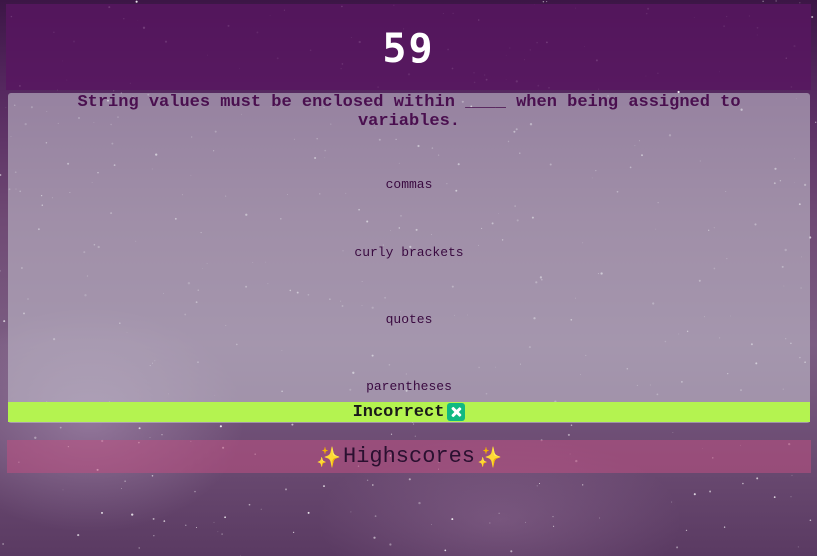 Image resolution: width=817 pixels, height=556 pixels. What do you see at coordinates (409, 319) in the screenshot?
I see `choice-quotes: quotes` at bounding box center [409, 319].